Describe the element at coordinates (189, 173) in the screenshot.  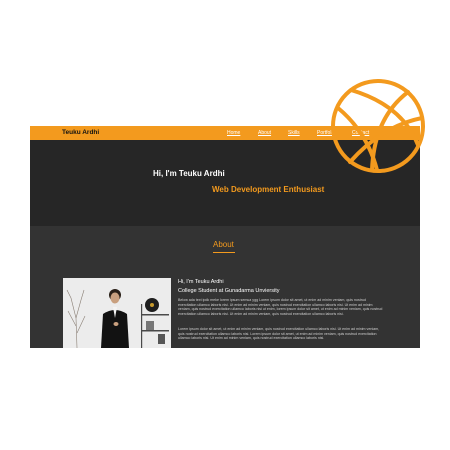
I see `hero-title: Hi, I'm Teuku Ardhi` at that location.